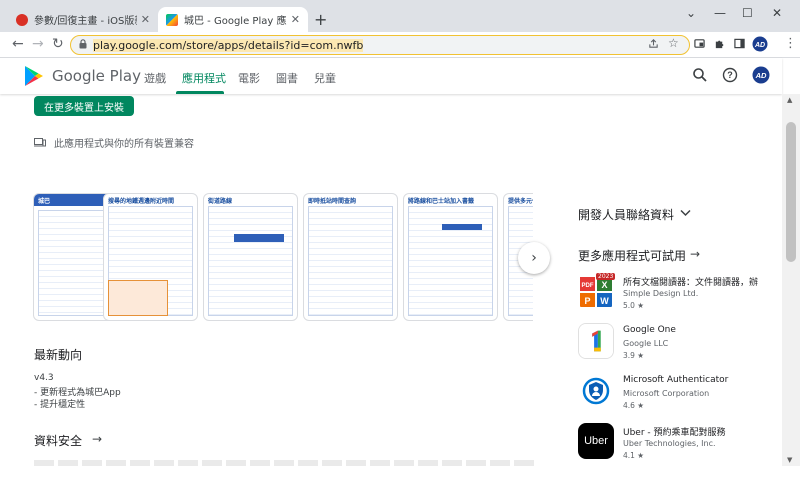 The height and width of the screenshot is (500, 800). What do you see at coordinates (649, 330) in the screenshot?
I see `app-name: Google One` at bounding box center [649, 330].